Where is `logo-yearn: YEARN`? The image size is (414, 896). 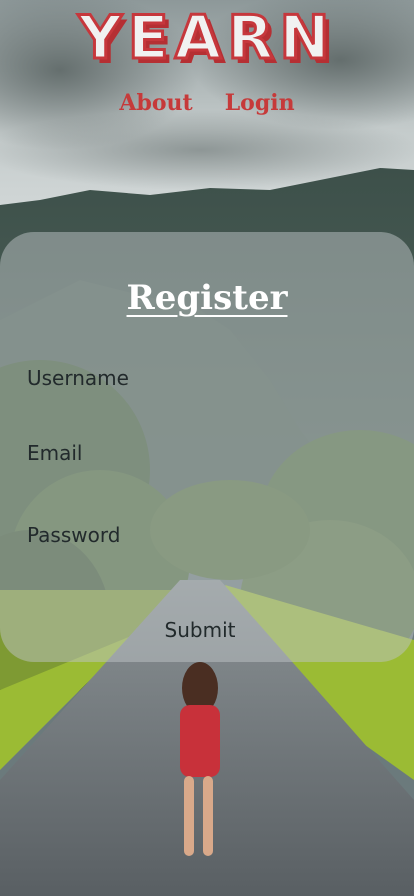 logo-yearn: YEARN is located at coordinates (206, 38).